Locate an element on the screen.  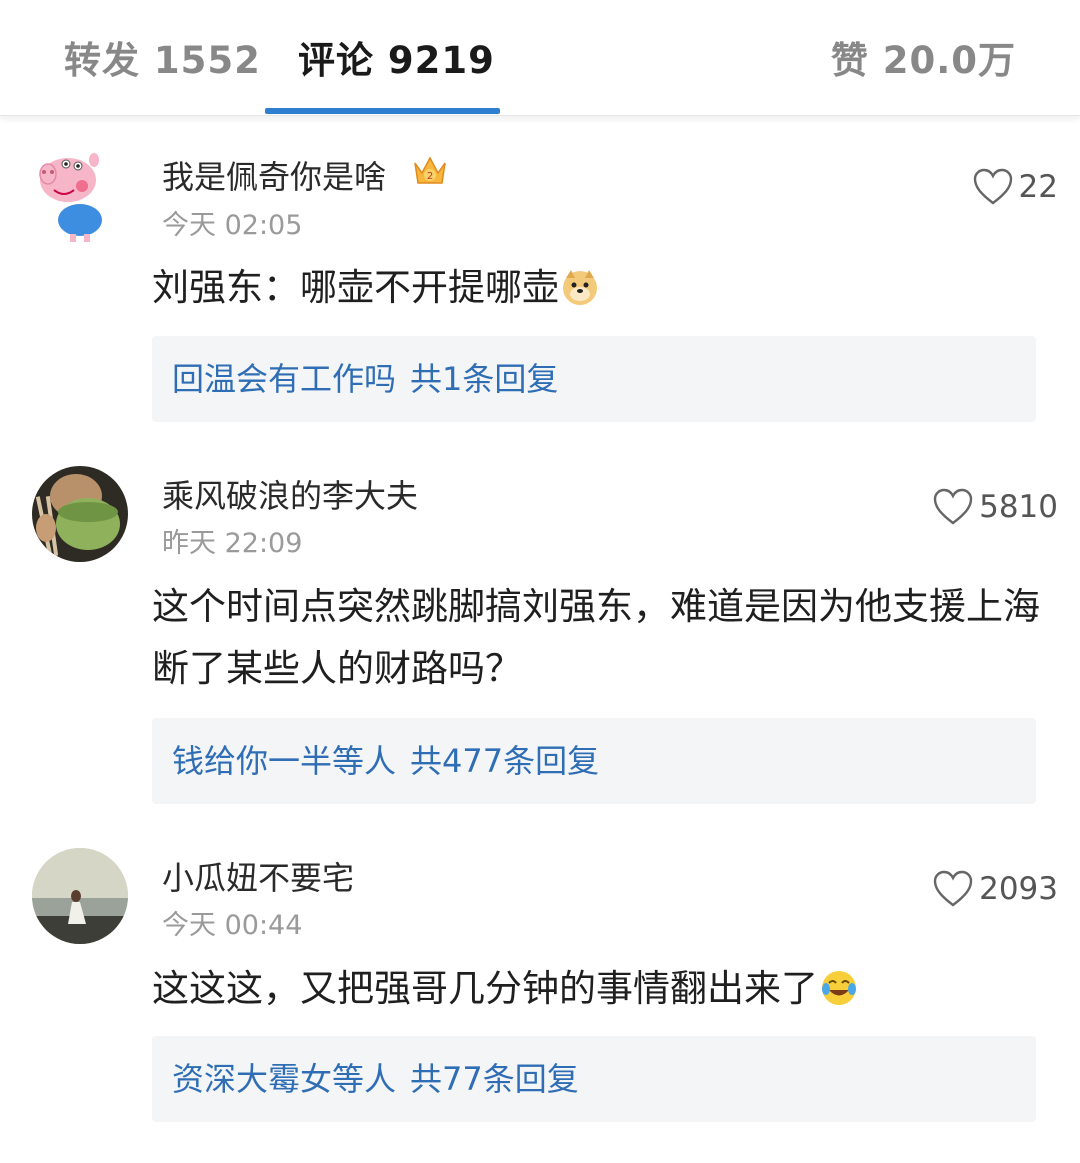
peppa-avatar-icon is located at coordinates (70, 197).